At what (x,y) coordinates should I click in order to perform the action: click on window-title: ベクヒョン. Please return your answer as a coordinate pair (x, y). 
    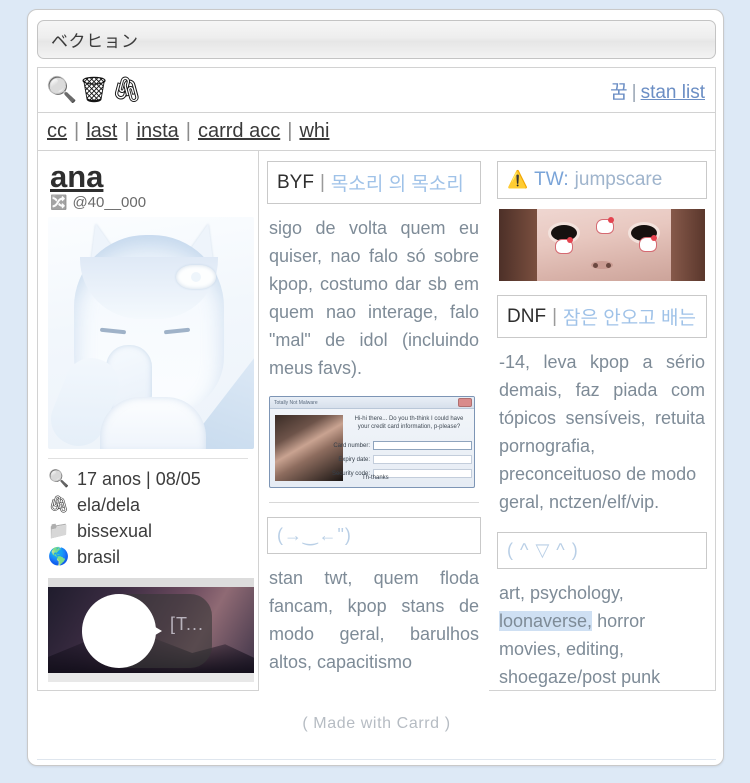
    Looking at the image, I should click on (95, 41).